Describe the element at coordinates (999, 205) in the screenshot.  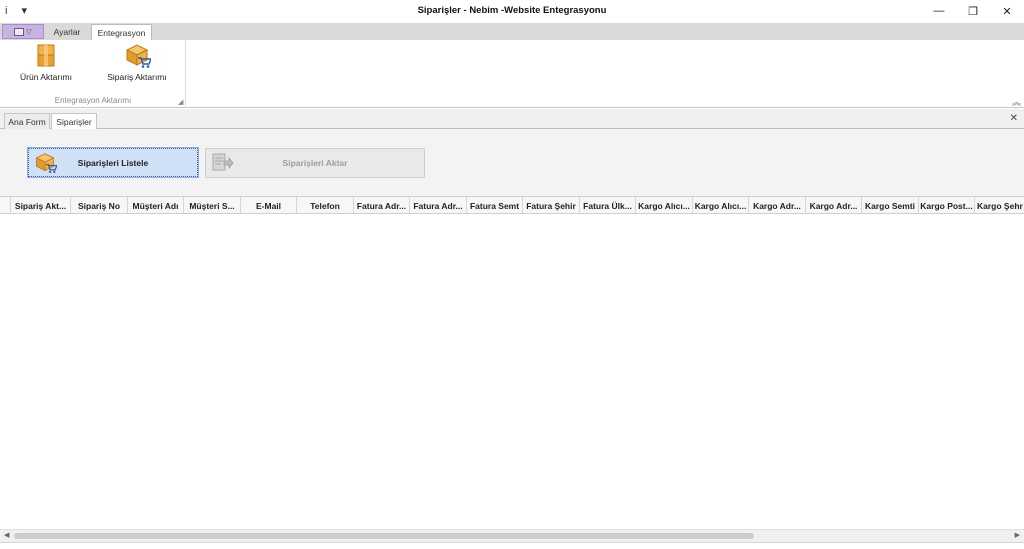
I see `column-header: Kargo Şehr` at that location.